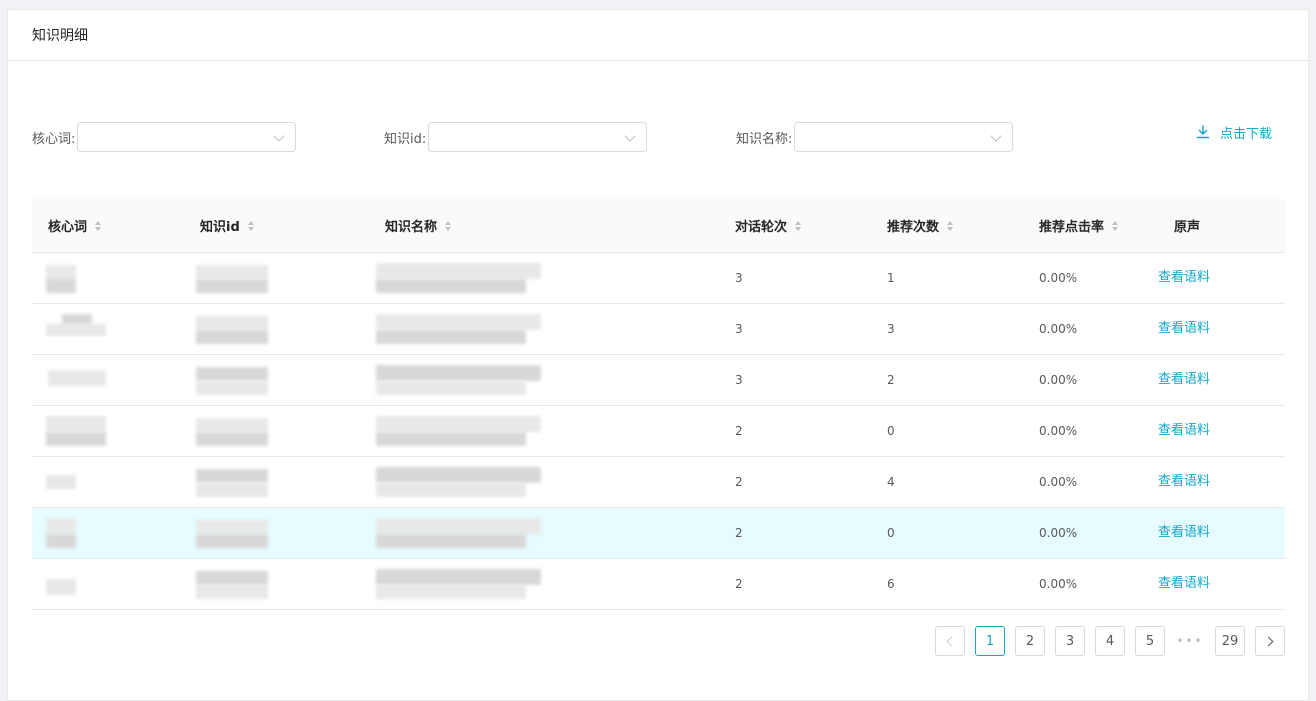 The height and width of the screenshot is (701, 1316). What do you see at coordinates (1110, 641) in the screenshot?
I see `page-4-button: 4` at bounding box center [1110, 641].